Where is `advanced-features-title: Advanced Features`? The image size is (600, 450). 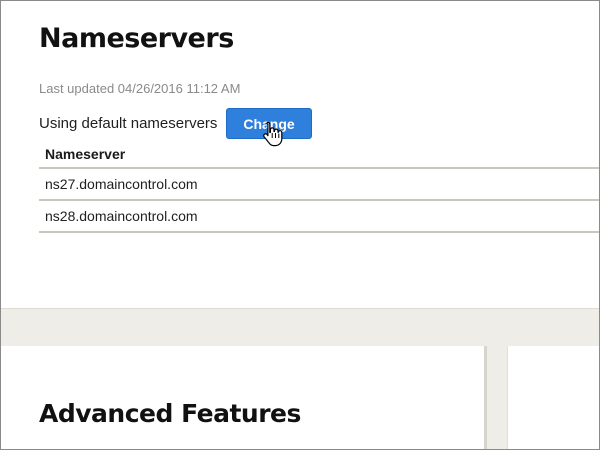
advanced-features-title: Advanced Features is located at coordinates (170, 413).